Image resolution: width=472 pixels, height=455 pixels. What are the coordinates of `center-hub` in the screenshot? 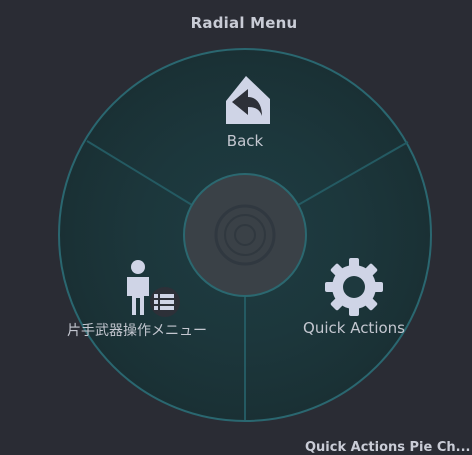 It's located at (245, 235).